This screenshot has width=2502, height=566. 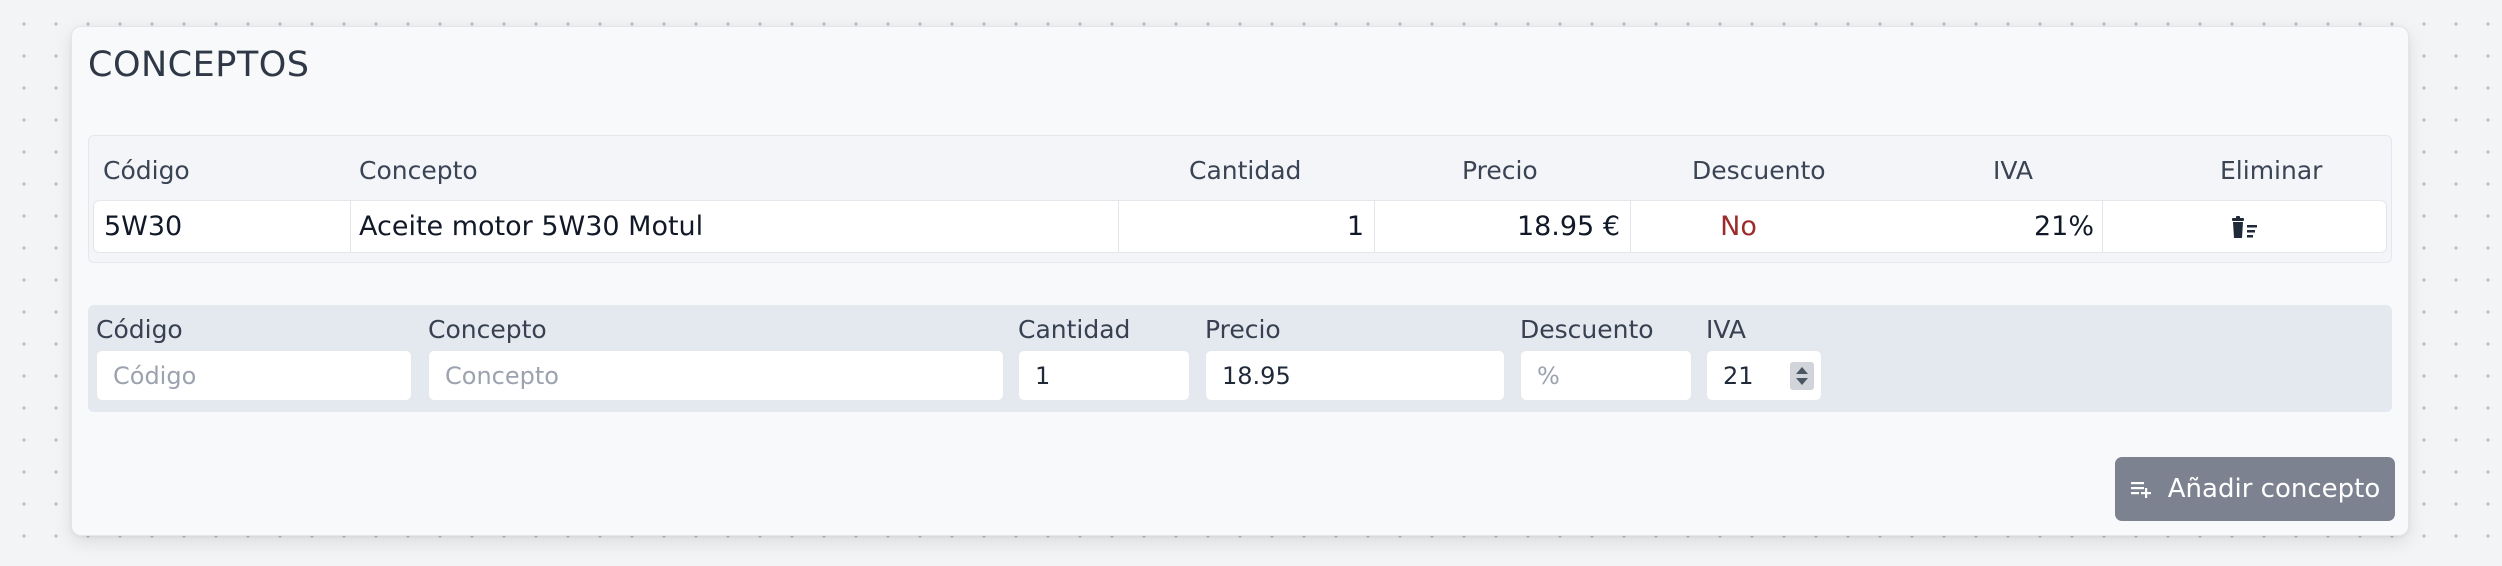 I want to click on header-eliminar: Eliminar, so click(x=2271, y=170).